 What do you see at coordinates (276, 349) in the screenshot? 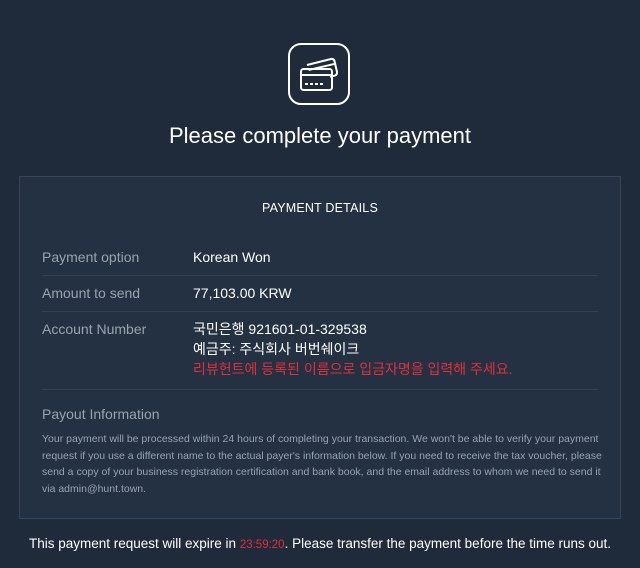
I see `account-holder: 예금주: 주식회사 버번쉐이크` at bounding box center [276, 349].